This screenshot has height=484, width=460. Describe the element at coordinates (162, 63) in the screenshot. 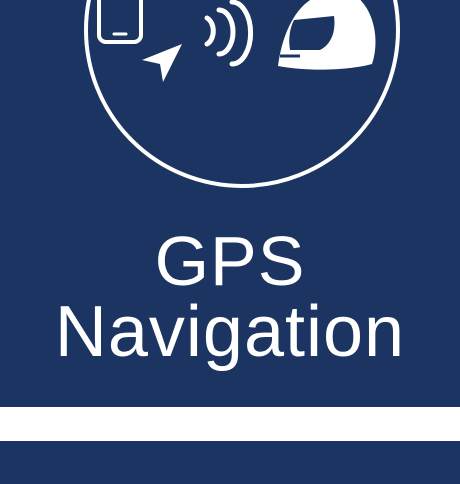

I see `navigation-arrow-icon` at that location.